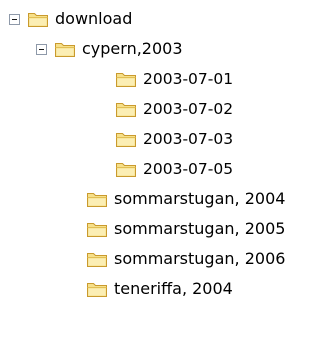  I want to click on tree-node-label: 2003-07-01, so click(188, 79).